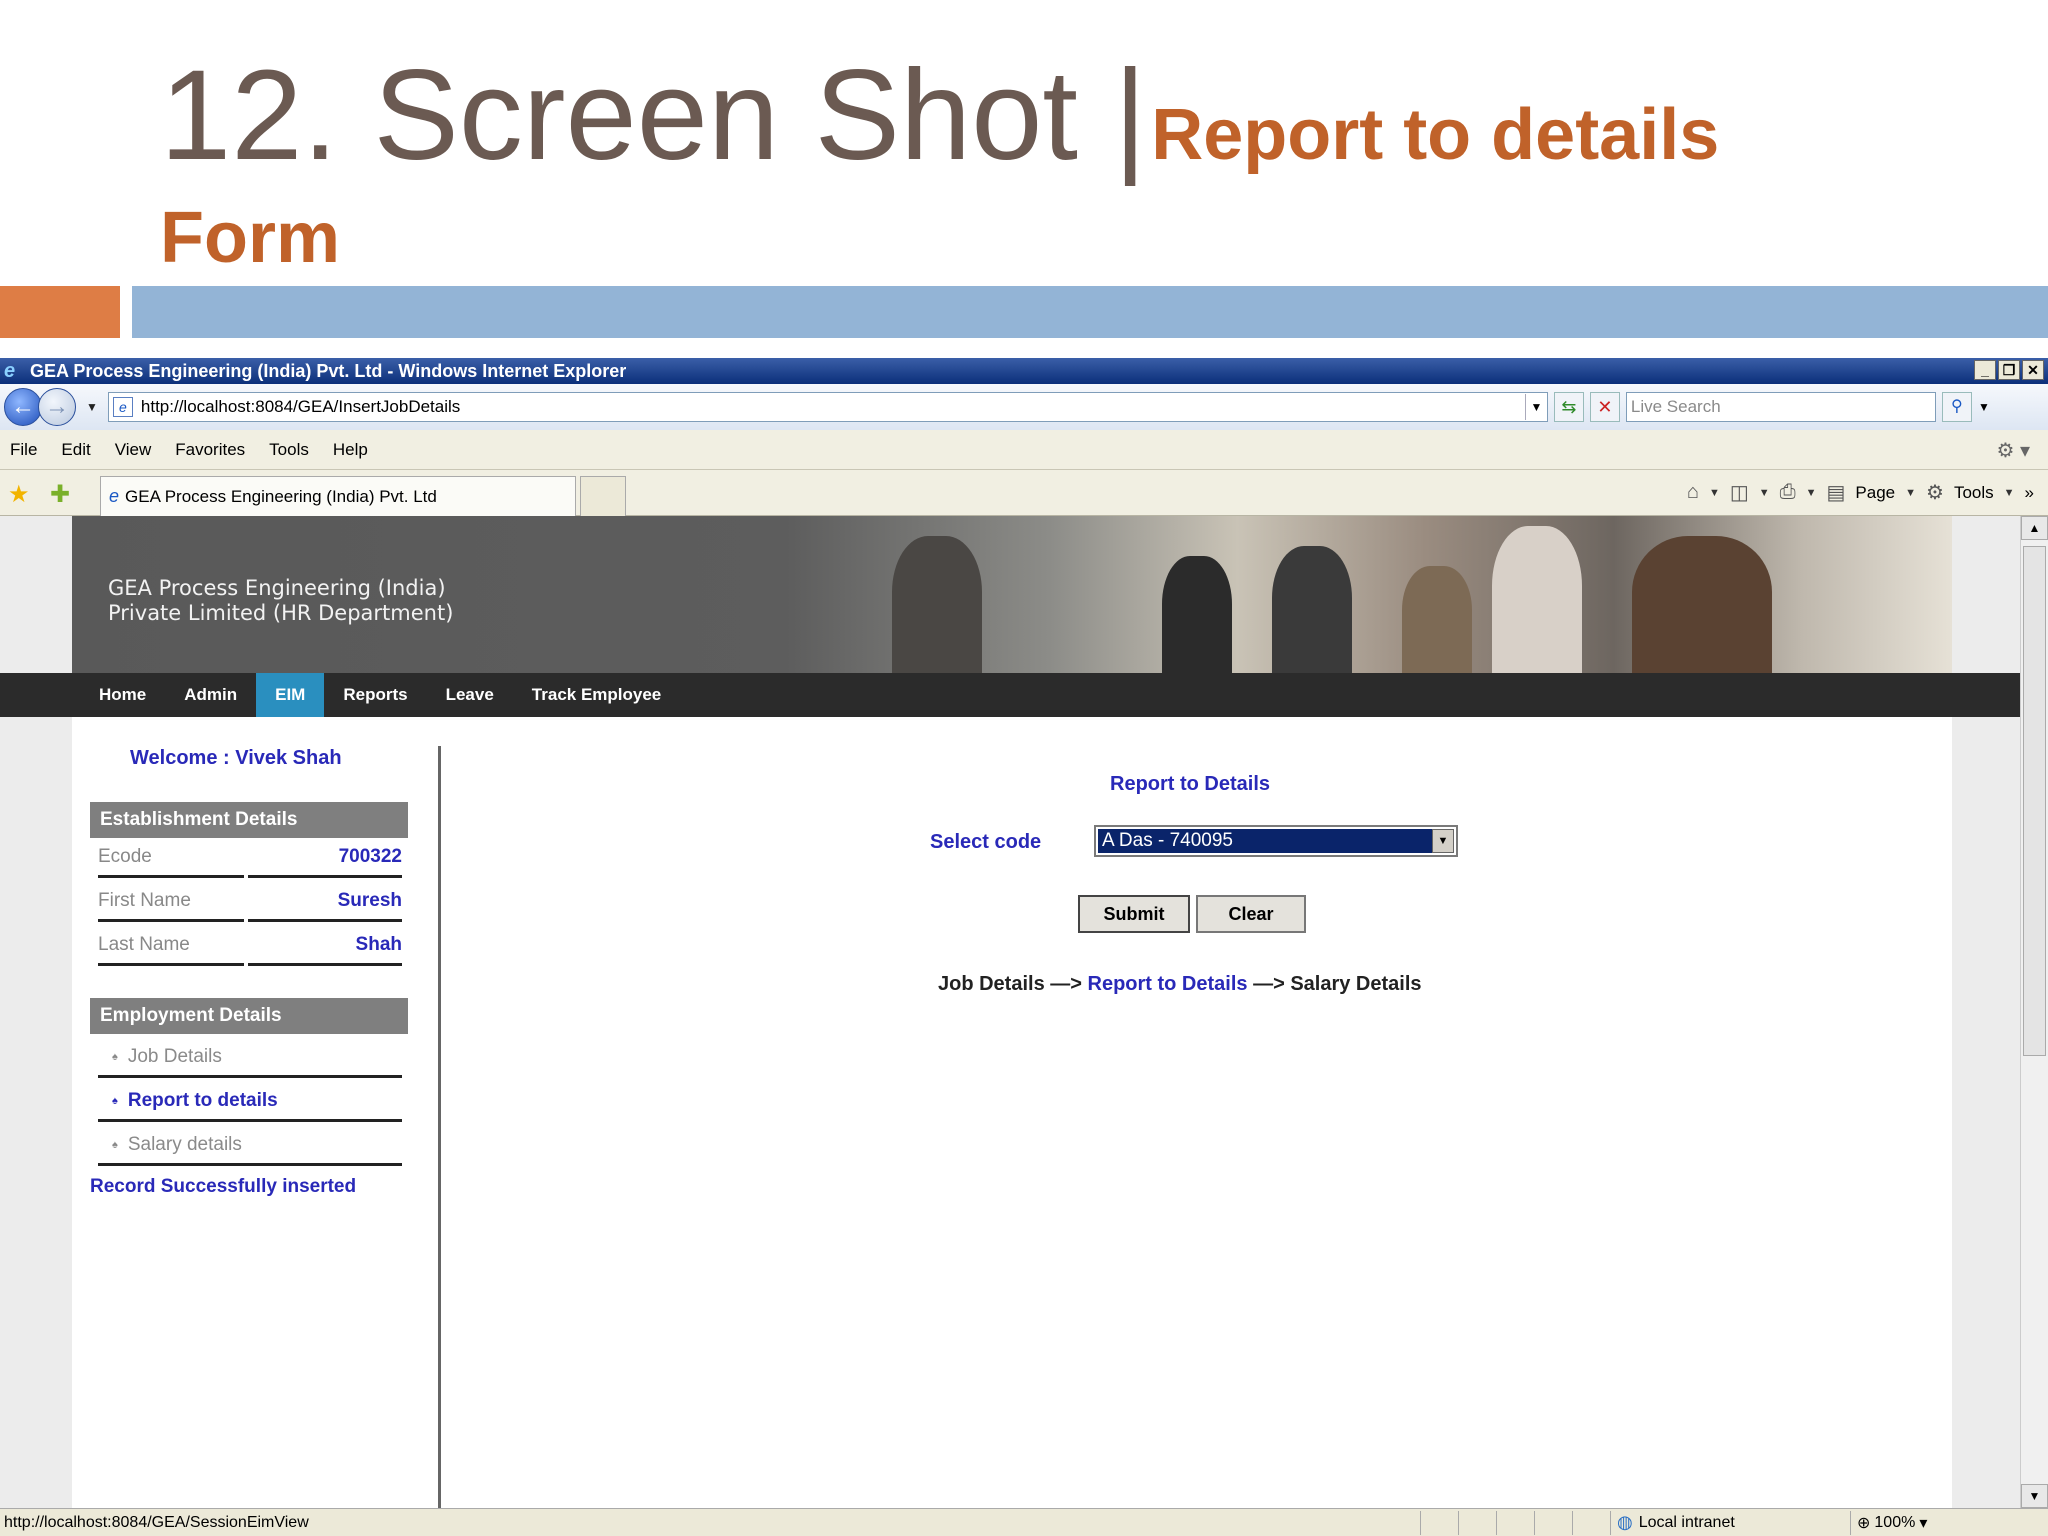  I want to click on info-row-ecode: Ecode 700322, so click(250, 858).